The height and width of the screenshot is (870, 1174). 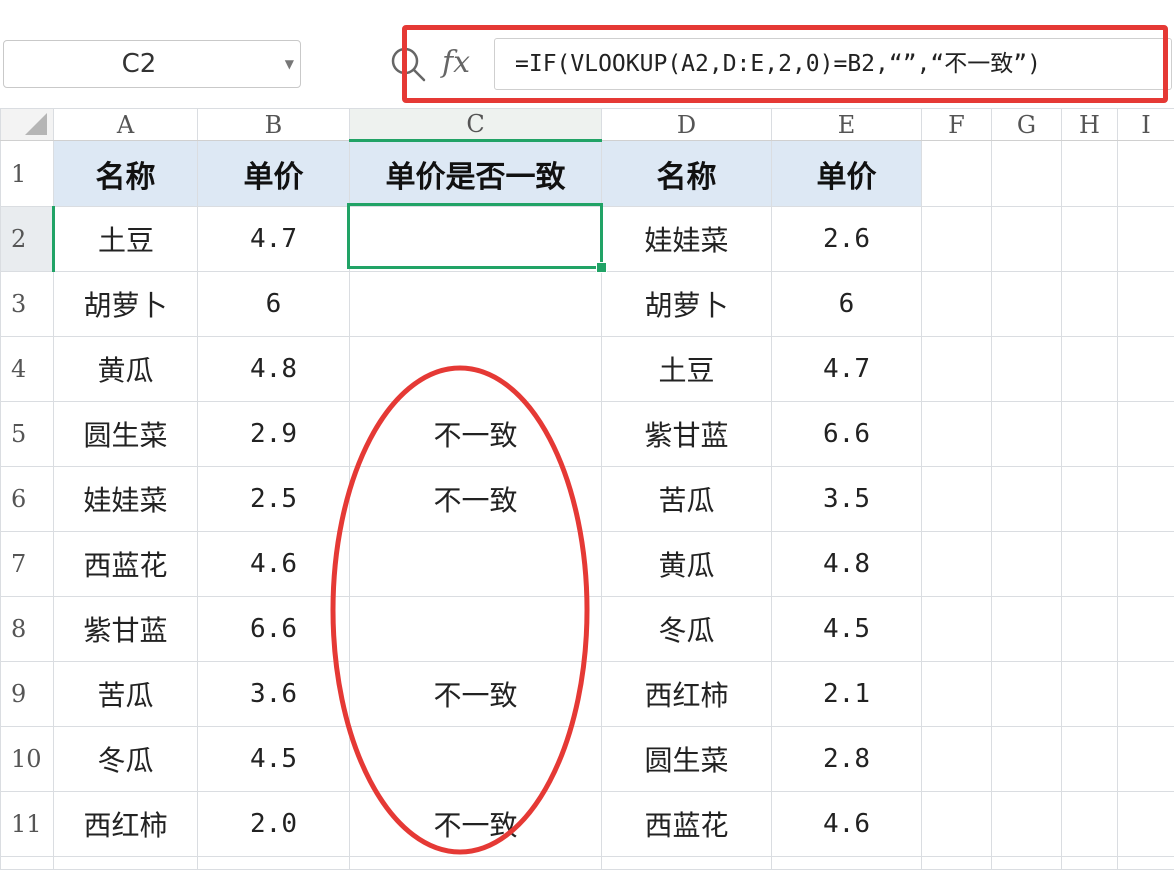 What do you see at coordinates (687, 174) in the screenshot?
I see `cell-header-name-2: 名称` at bounding box center [687, 174].